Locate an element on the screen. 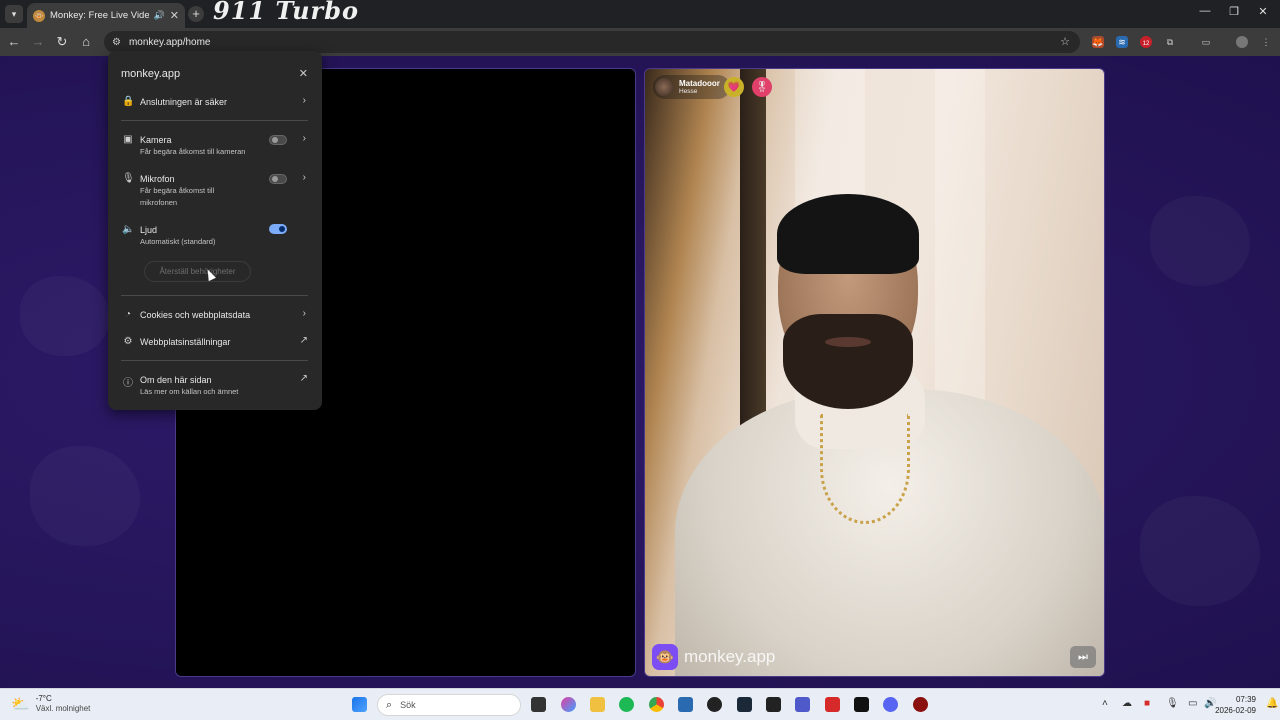 This screenshot has height=720, width=1280. discord-icon is located at coordinates (890, 704).